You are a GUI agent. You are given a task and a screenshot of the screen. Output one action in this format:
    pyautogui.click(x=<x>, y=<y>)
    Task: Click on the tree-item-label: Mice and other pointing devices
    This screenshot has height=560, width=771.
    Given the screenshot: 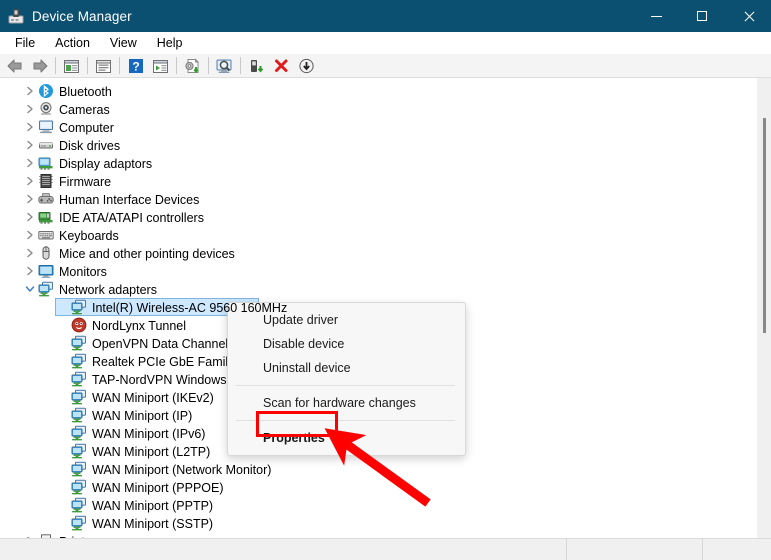 What is the action you would take?
    pyautogui.click(x=147, y=253)
    